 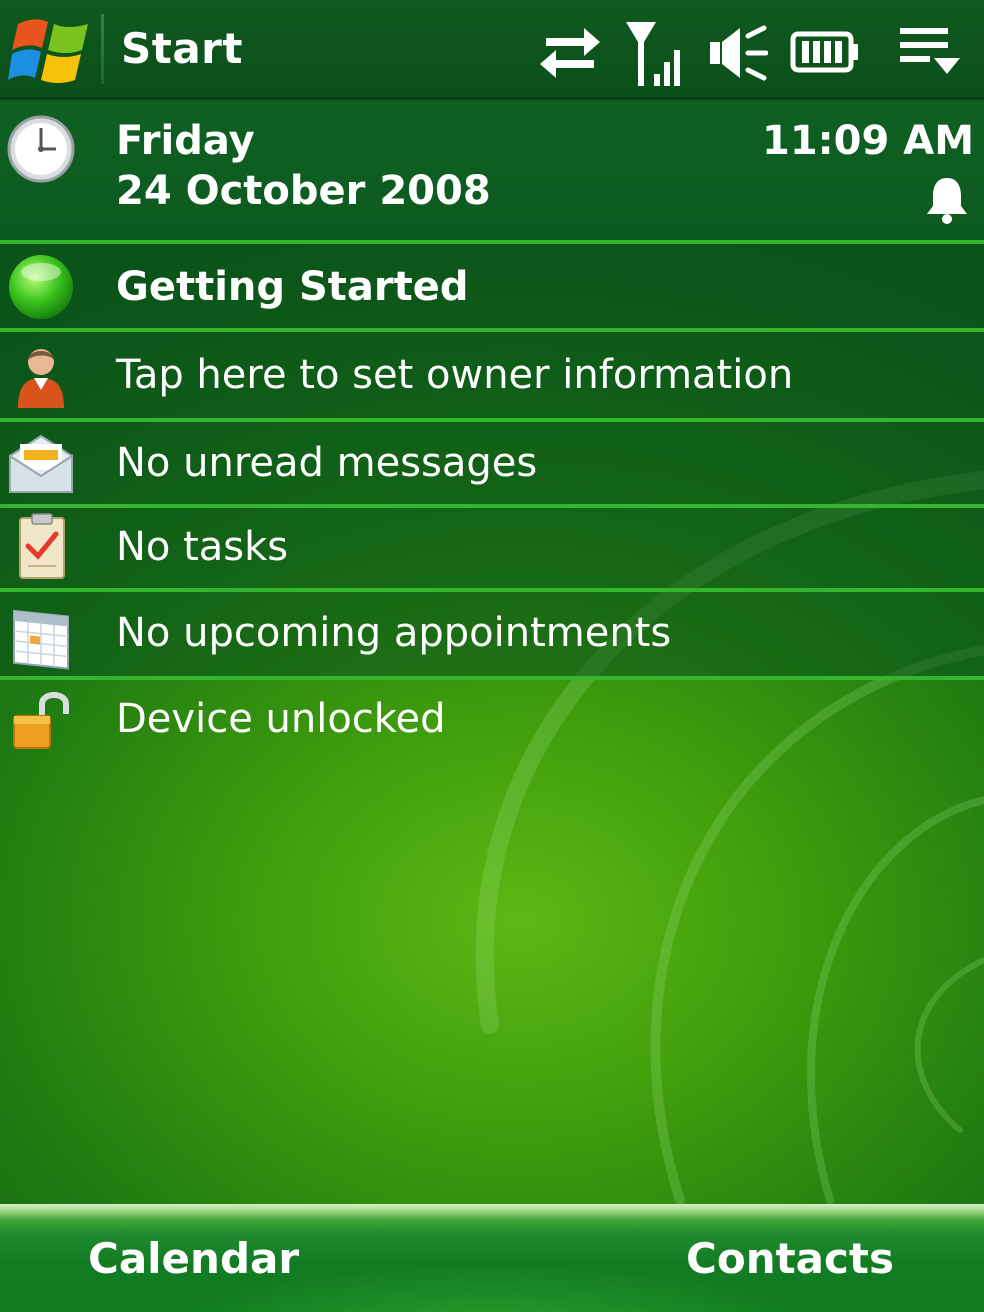 I want to click on today-item-appointments: No upcoming appointments, so click(x=492, y=634).